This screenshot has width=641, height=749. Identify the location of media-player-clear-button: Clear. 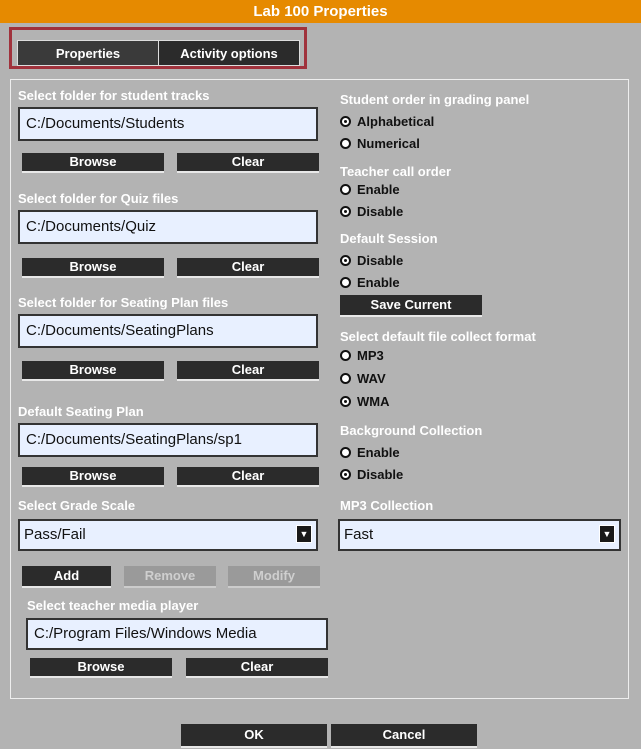
(257, 668).